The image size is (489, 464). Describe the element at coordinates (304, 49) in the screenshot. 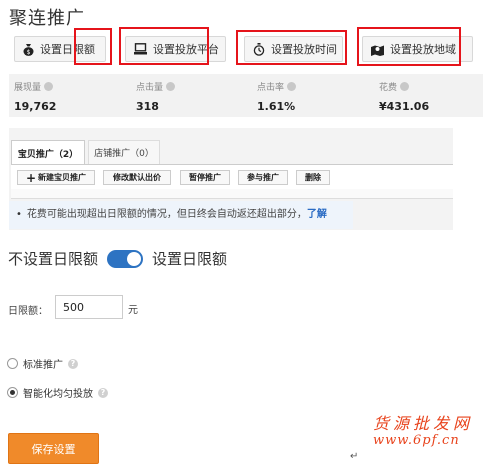

I see `set-schedule-label: 设置投放时间` at that location.